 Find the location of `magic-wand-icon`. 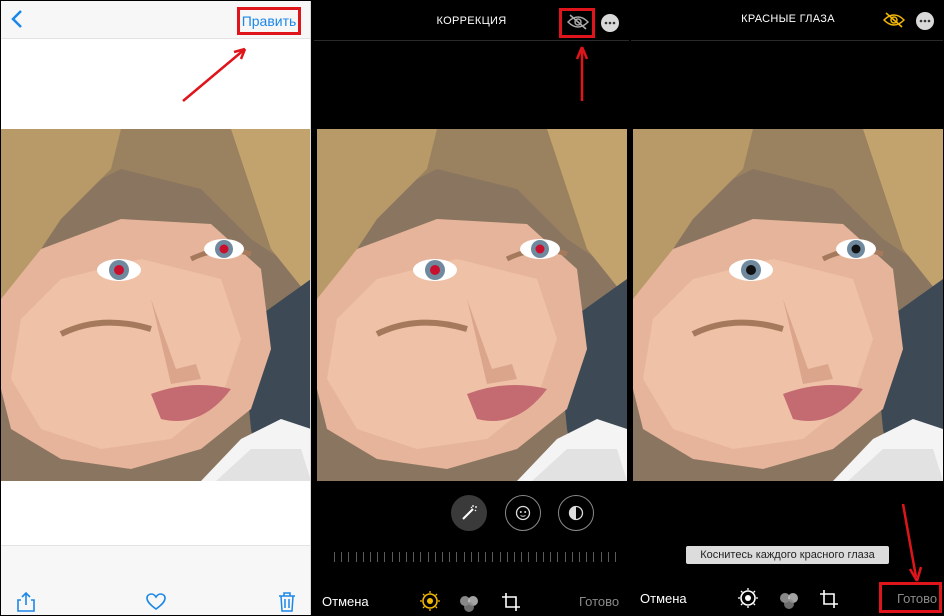

magic-wand-icon is located at coordinates (469, 512).